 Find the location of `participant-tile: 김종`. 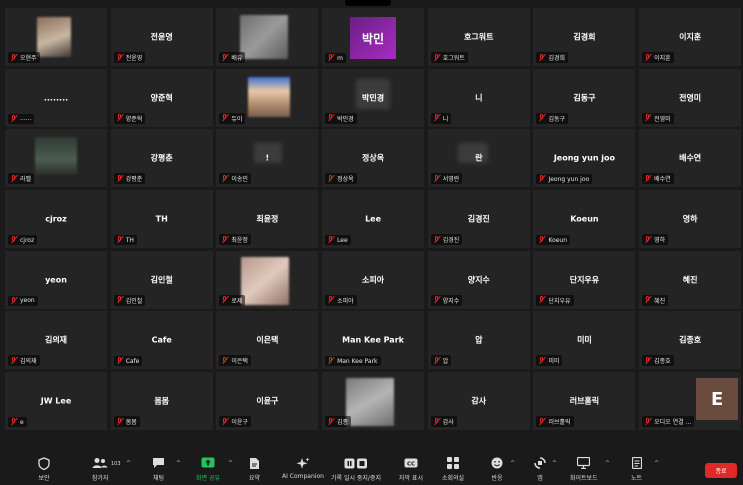

participant-tile: 김종 is located at coordinates (373, 401).